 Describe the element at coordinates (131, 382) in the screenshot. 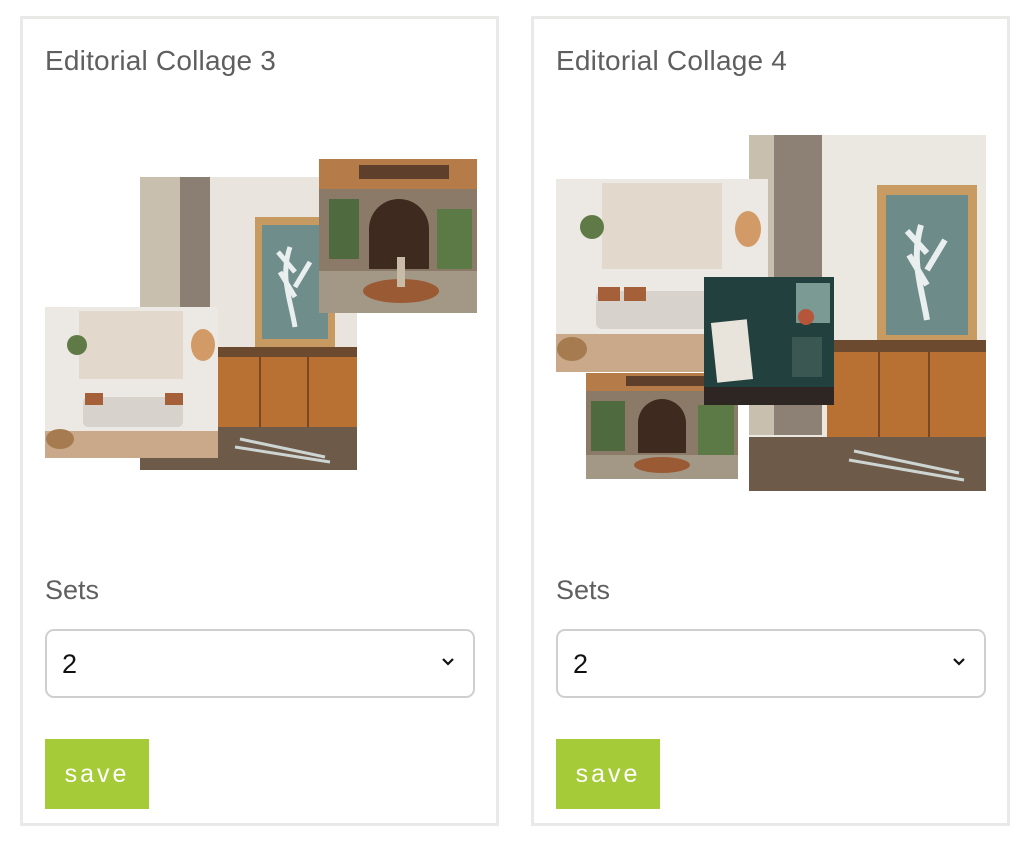

I see `living-room-sofa-image` at that location.